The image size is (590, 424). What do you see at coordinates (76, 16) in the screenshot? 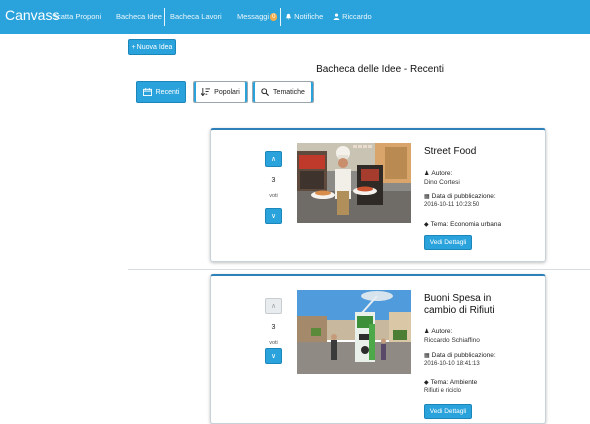
I see `nav-scatta-proponi: Scatta Proponi` at bounding box center [76, 16].